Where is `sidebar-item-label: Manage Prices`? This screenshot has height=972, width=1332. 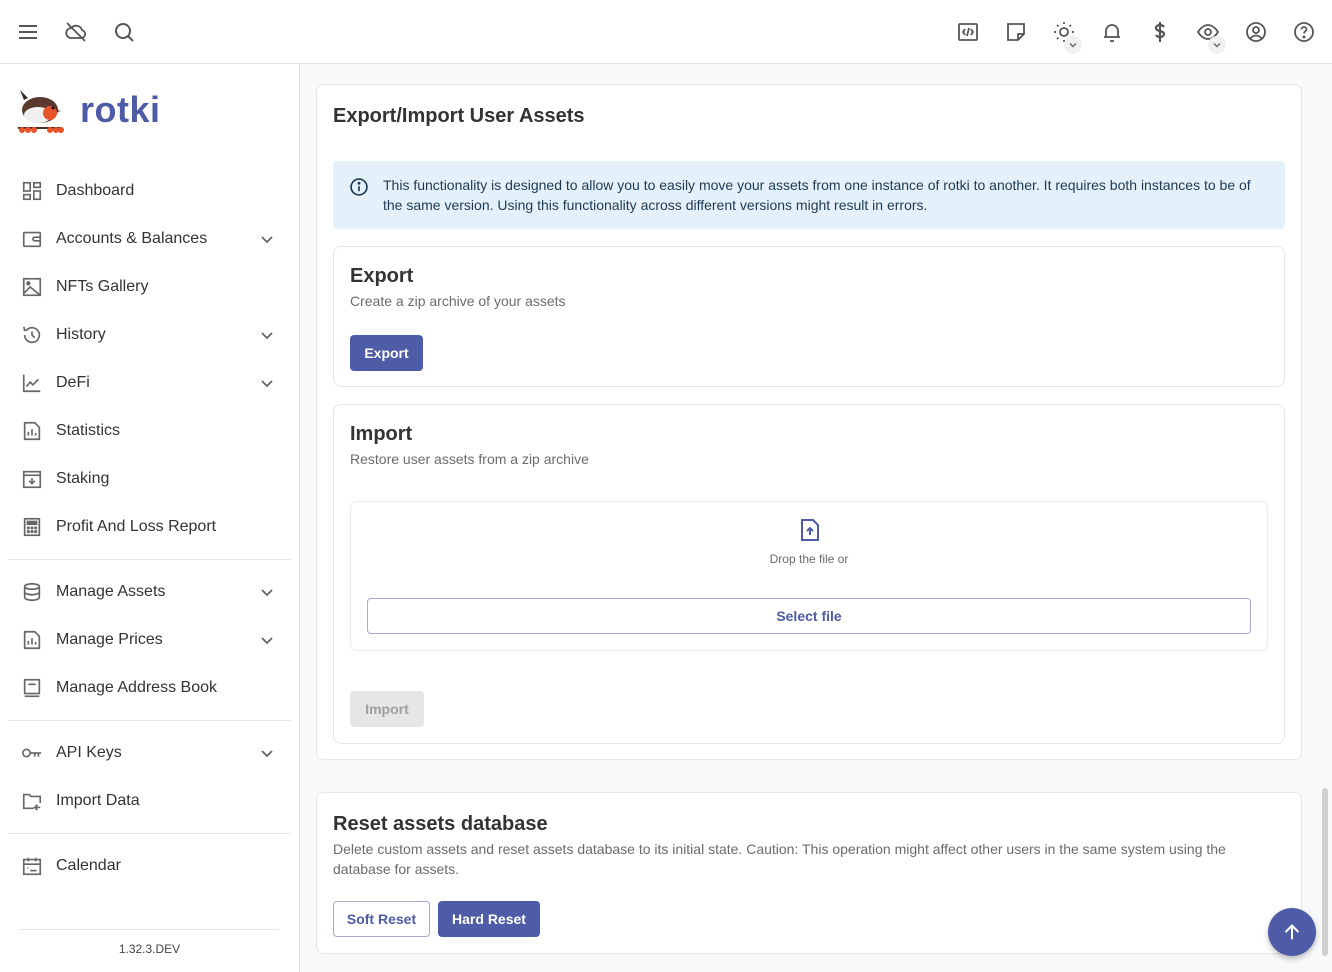
sidebar-item-label: Manage Prices is located at coordinates (109, 639).